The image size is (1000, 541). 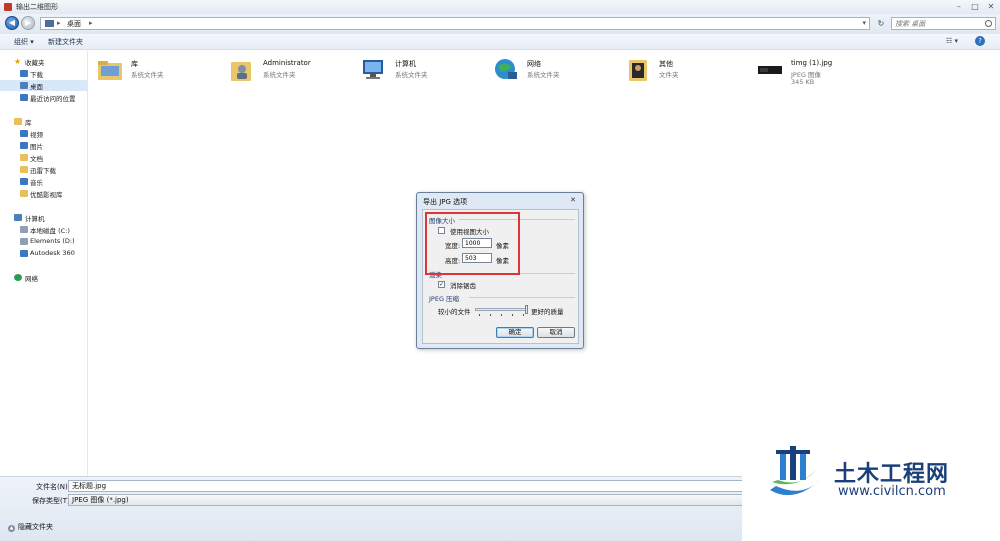 I want to click on nav-item-label: 图片, so click(x=36, y=147).